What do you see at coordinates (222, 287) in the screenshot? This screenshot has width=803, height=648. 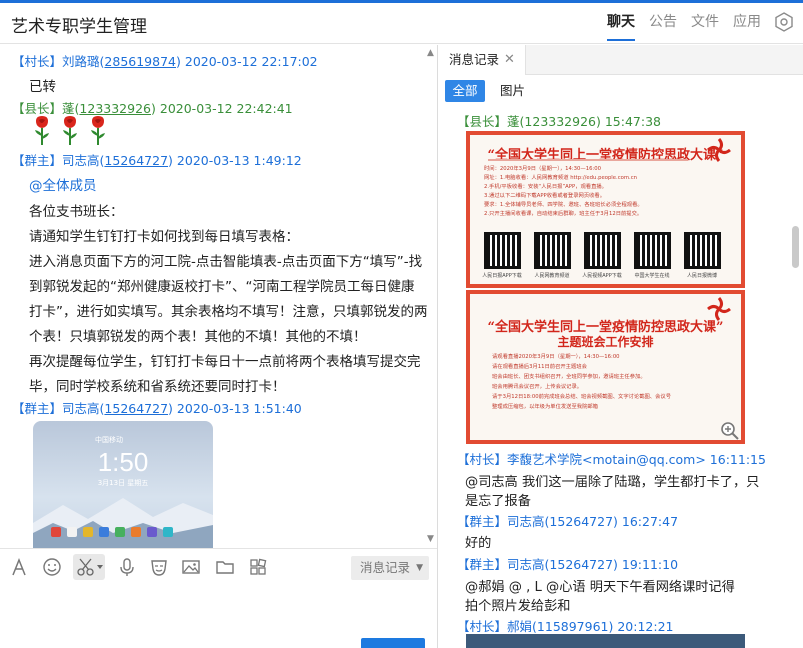 I see `message-text: 到郭锐发起的“郑州健康返校打卡”、“河南工程学院员工每日健康` at bounding box center [222, 287].